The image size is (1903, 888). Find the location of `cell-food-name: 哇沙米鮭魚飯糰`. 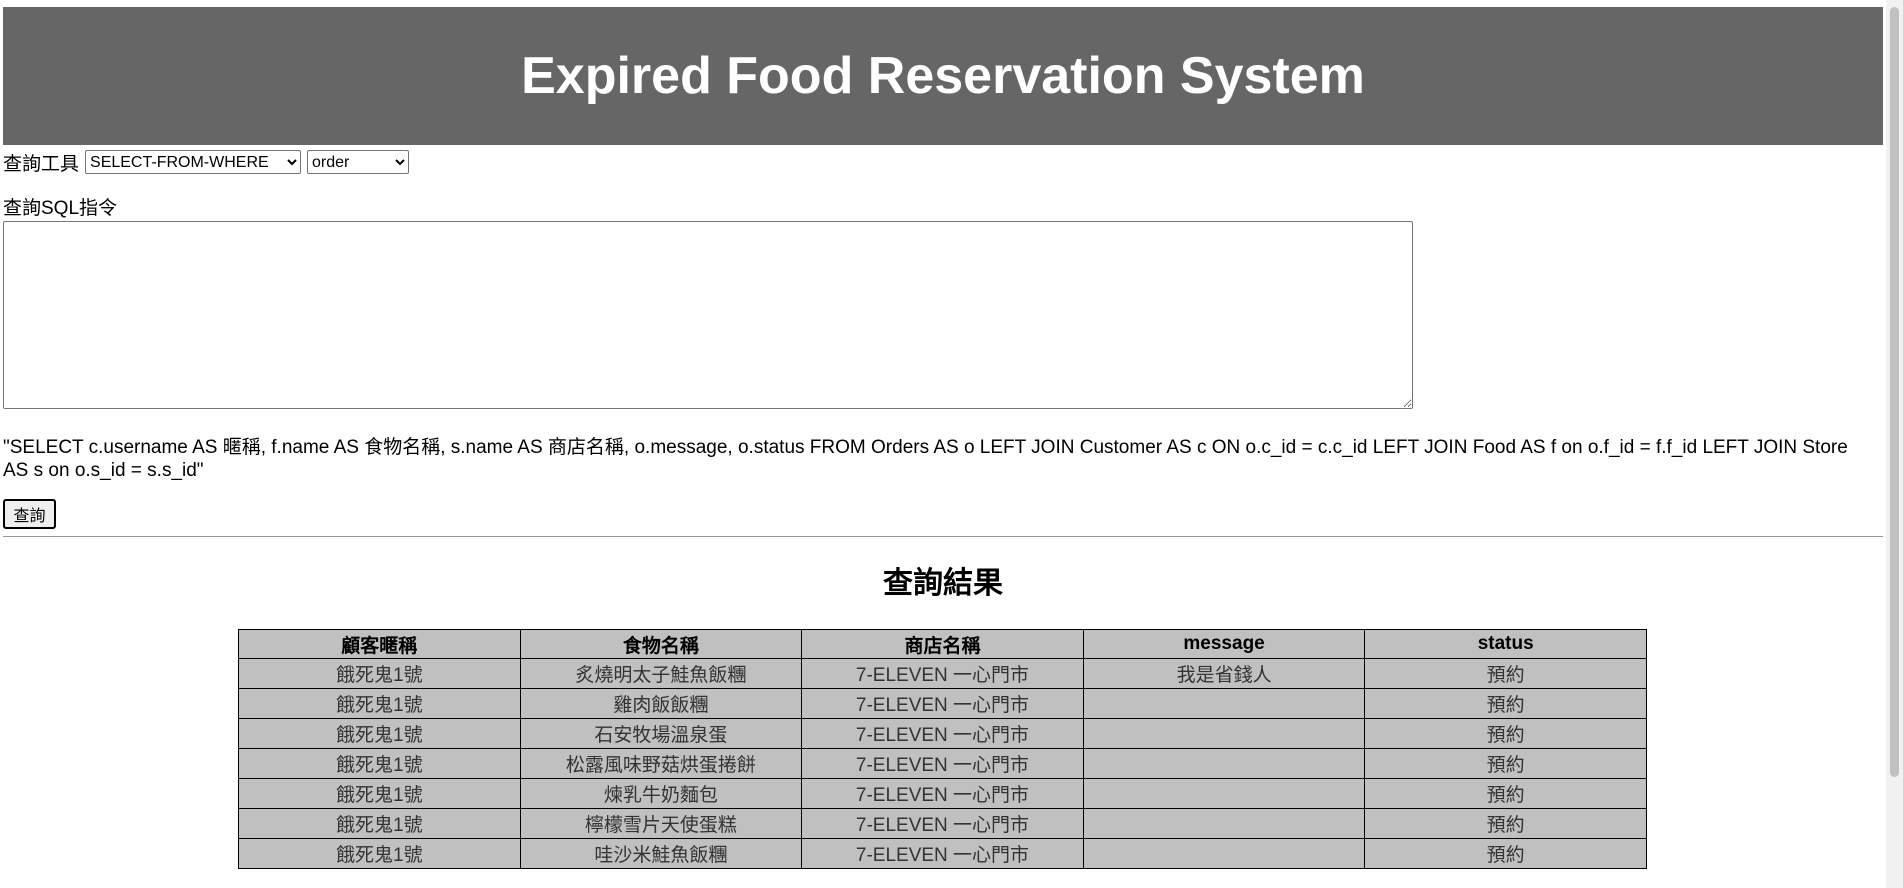

cell-food-name: 哇沙米鮭魚飯糰 is located at coordinates (661, 853).